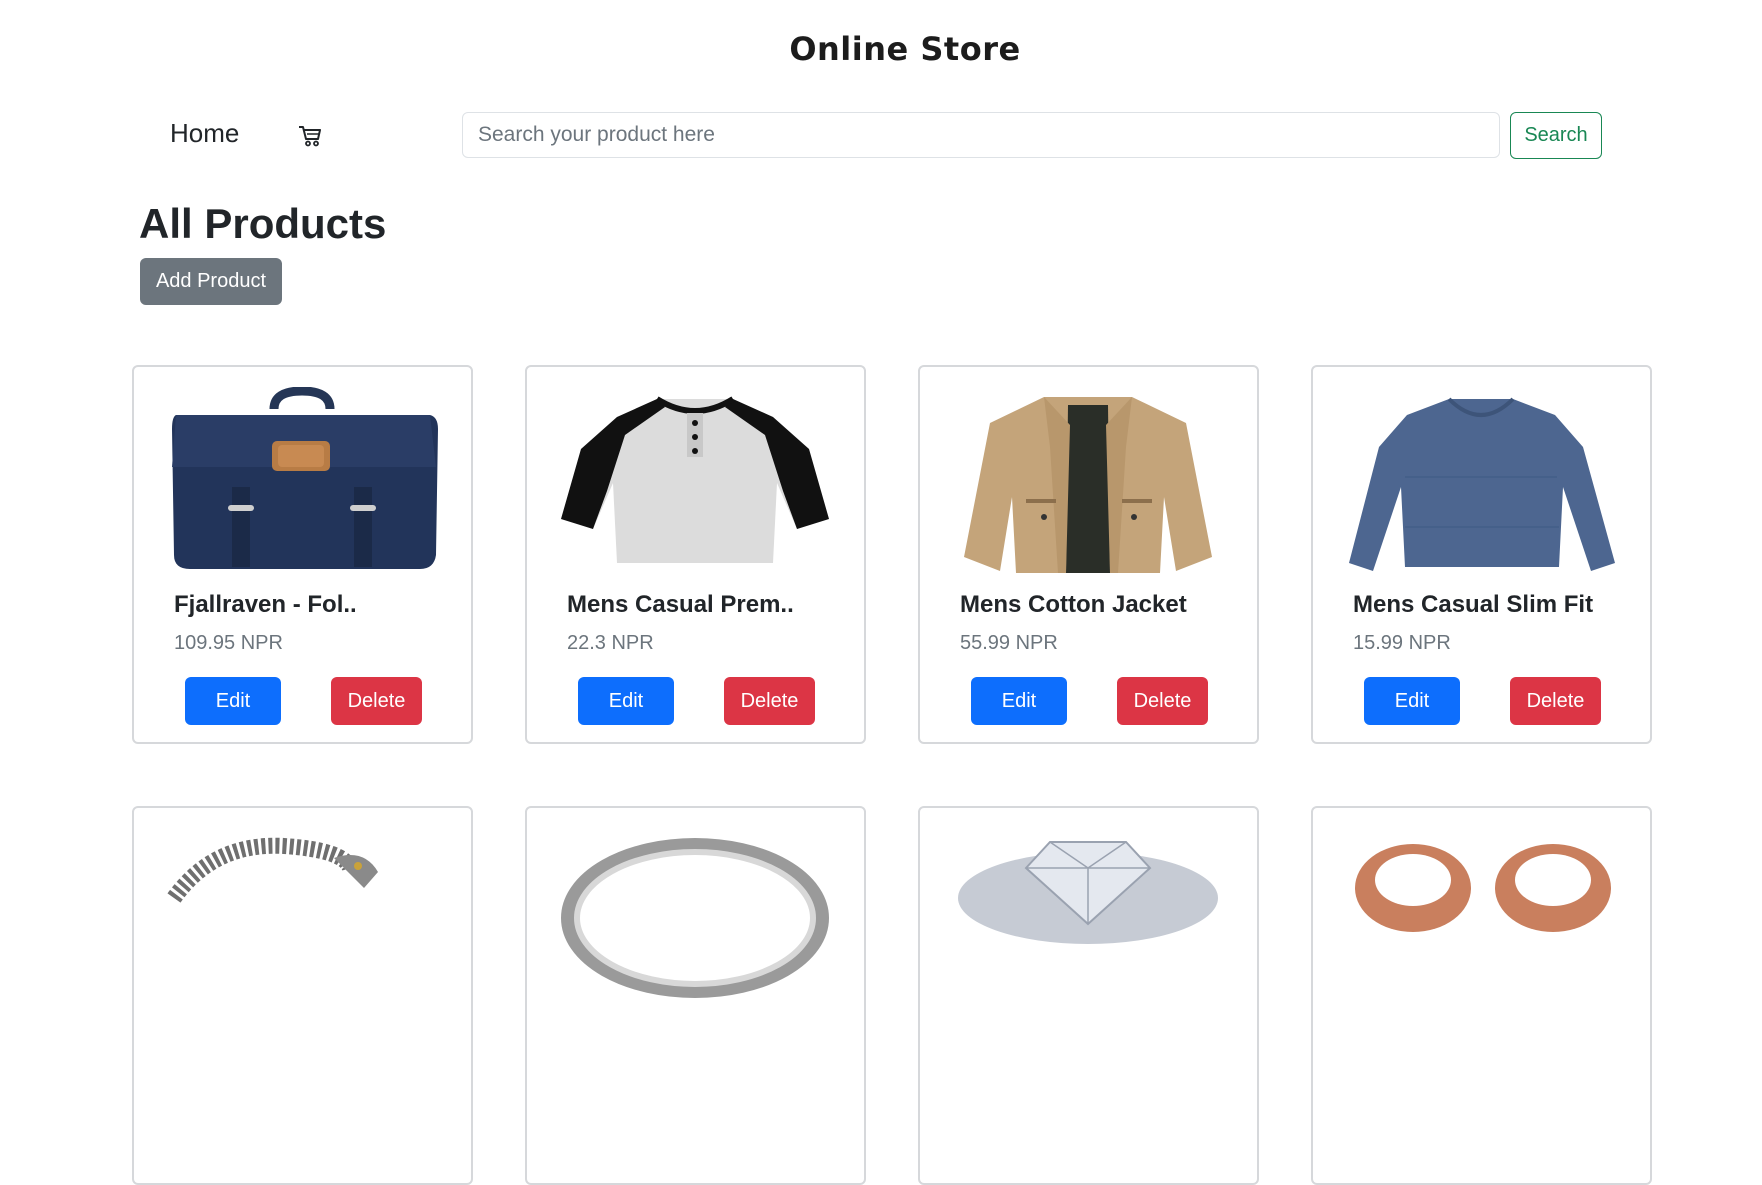 The width and height of the screenshot is (1762, 1185). What do you see at coordinates (680, 604) in the screenshot?
I see `product-title: Mens Casual Prem..` at bounding box center [680, 604].